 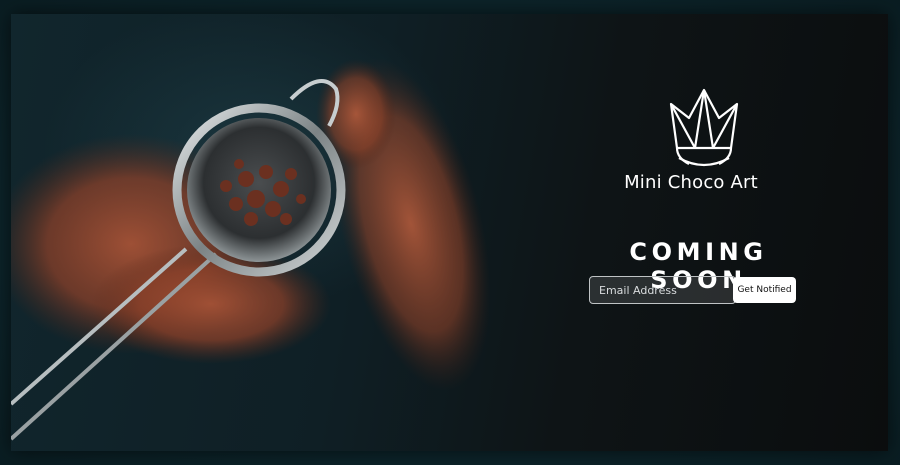 What do you see at coordinates (704, 127) in the screenshot?
I see `crown-icon` at bounding box center [704, 127].